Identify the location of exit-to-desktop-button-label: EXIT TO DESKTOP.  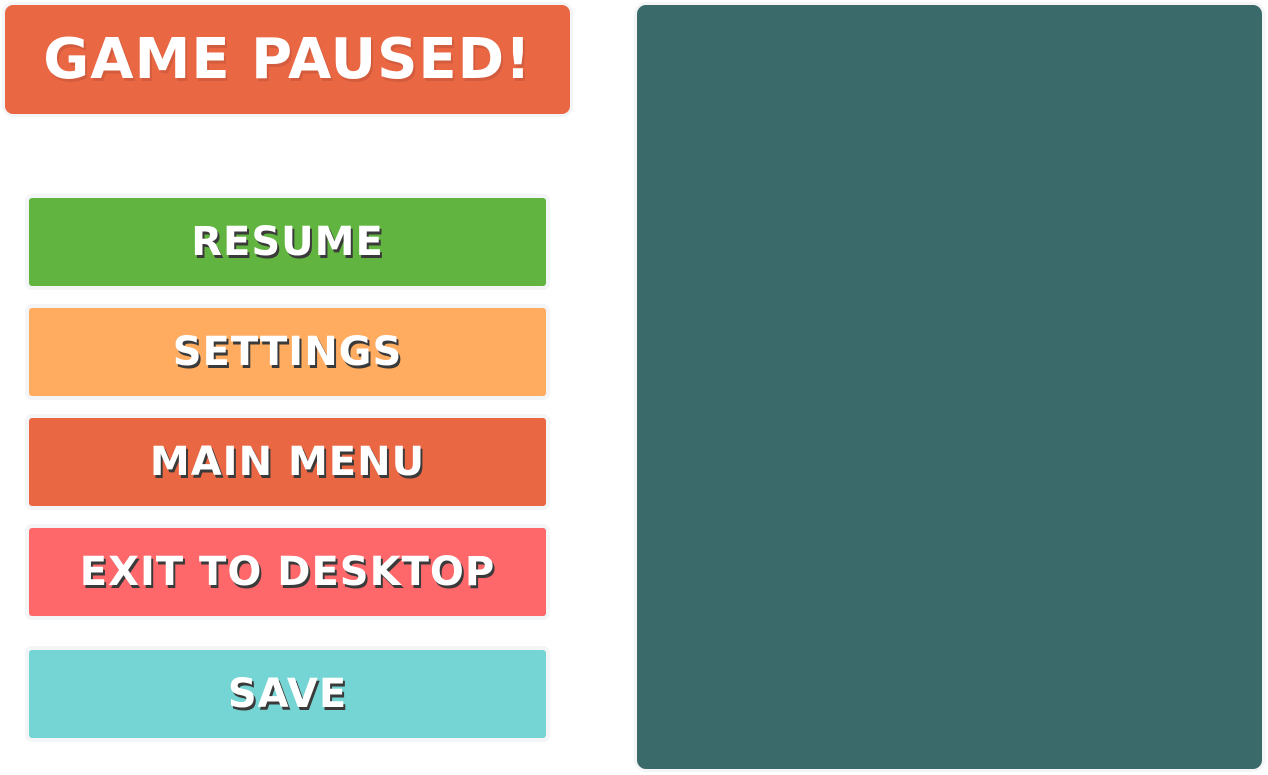
(287, 572).